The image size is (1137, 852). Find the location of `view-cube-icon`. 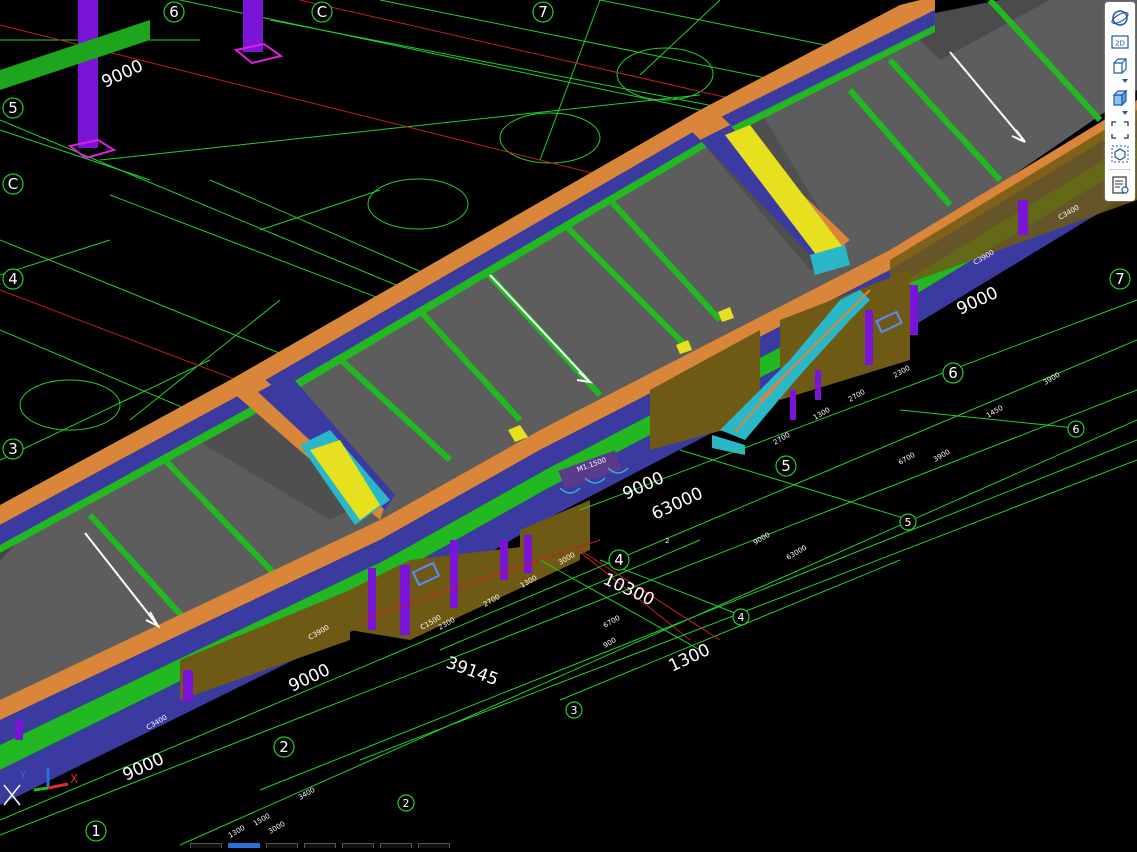

view-cube-icon is located at coordinates (1120, 154).